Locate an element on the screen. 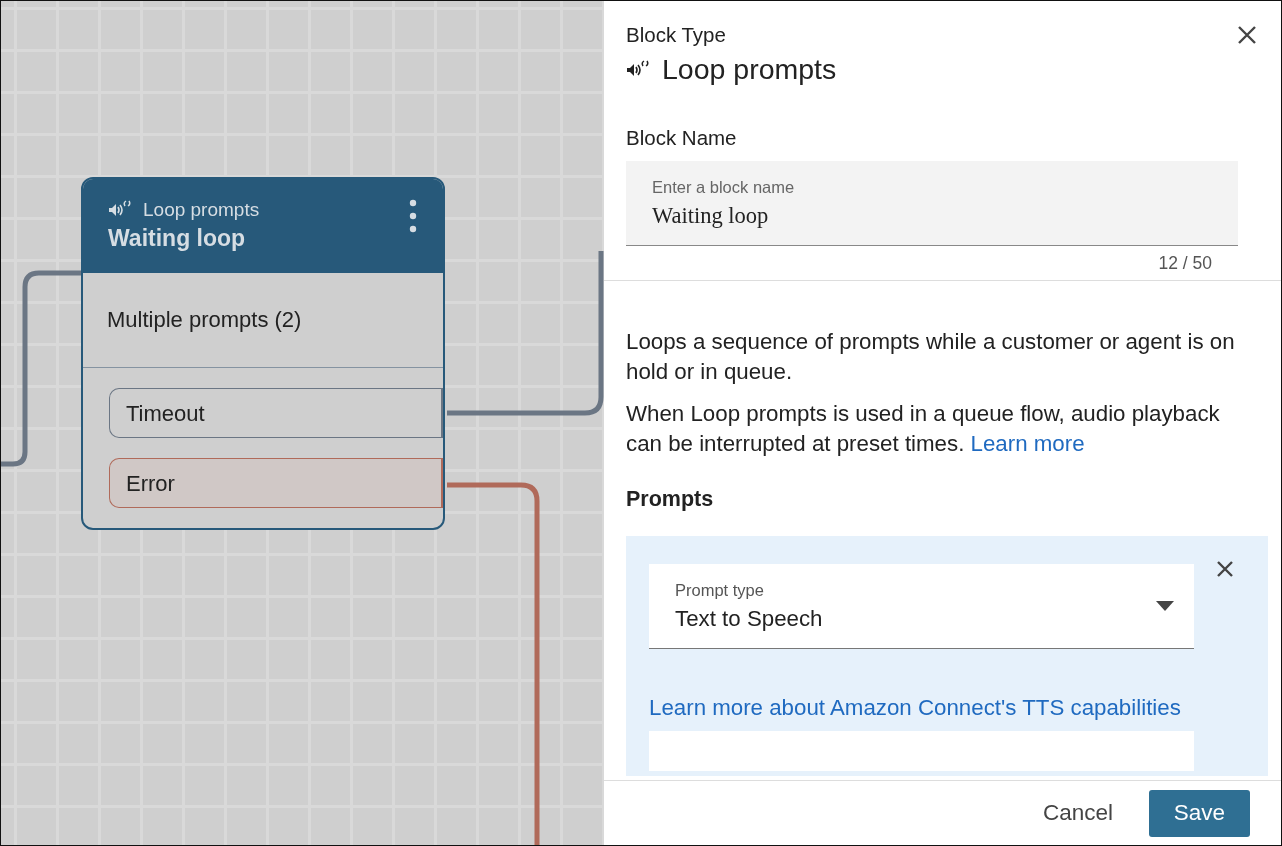 The width and height of the screenshot is (1282, 846). floating-label: Enter a block name is located at coordinates (724, 187).